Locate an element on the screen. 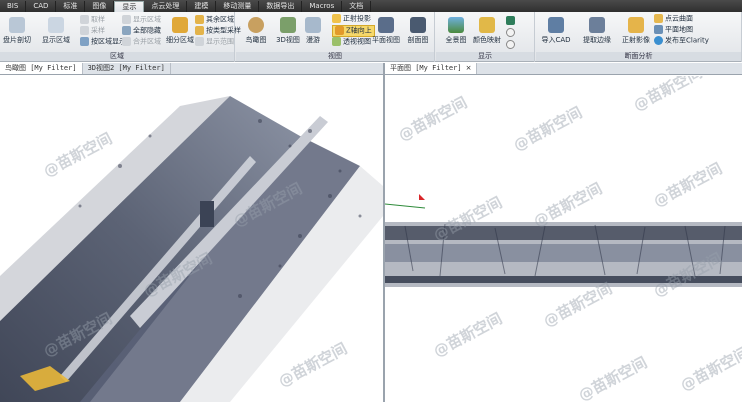 The height and width of the screenshot is (402, 742). close-icon: × is located at coordinates (469, 68).